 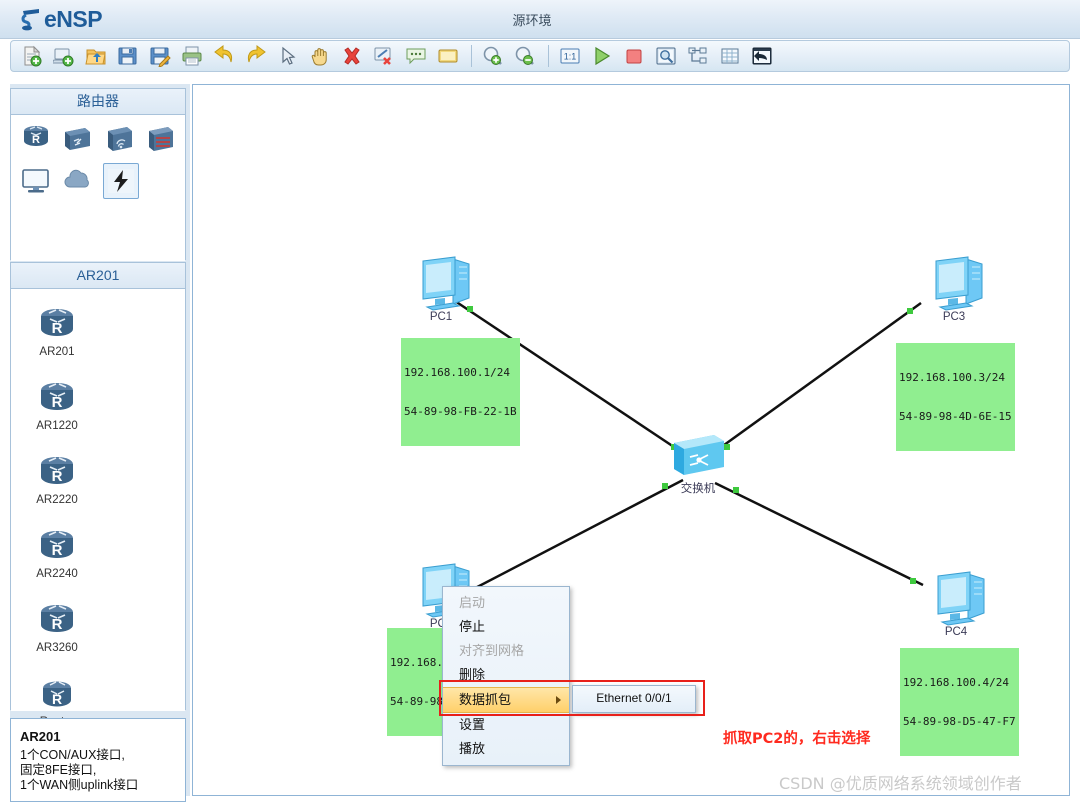 What do you see at coordinates (127, 56) in the screenshot?
I see `save-icon` at bounding box center [127, 56].